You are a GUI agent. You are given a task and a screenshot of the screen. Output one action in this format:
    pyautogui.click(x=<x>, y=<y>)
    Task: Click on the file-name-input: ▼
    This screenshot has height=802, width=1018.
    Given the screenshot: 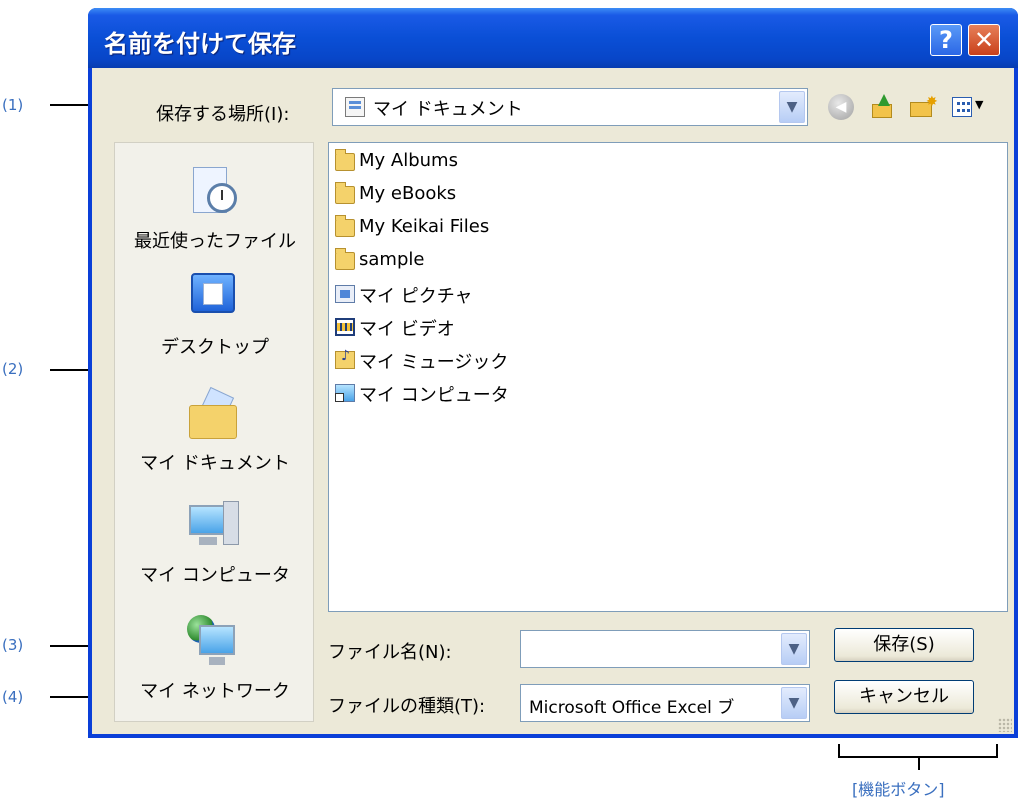 What is the action you would take?
    pyautogui.click(x=665, y=649)
    